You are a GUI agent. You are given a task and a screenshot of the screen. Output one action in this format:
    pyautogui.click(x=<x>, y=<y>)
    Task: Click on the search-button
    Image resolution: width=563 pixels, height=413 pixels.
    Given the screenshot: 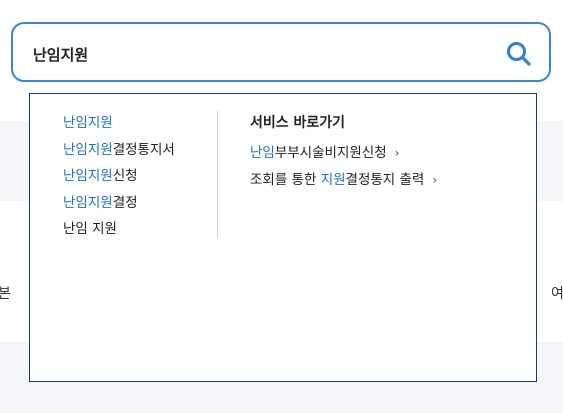 What is the action you would take?
    pyautogui.click(x=519, y=54)
    